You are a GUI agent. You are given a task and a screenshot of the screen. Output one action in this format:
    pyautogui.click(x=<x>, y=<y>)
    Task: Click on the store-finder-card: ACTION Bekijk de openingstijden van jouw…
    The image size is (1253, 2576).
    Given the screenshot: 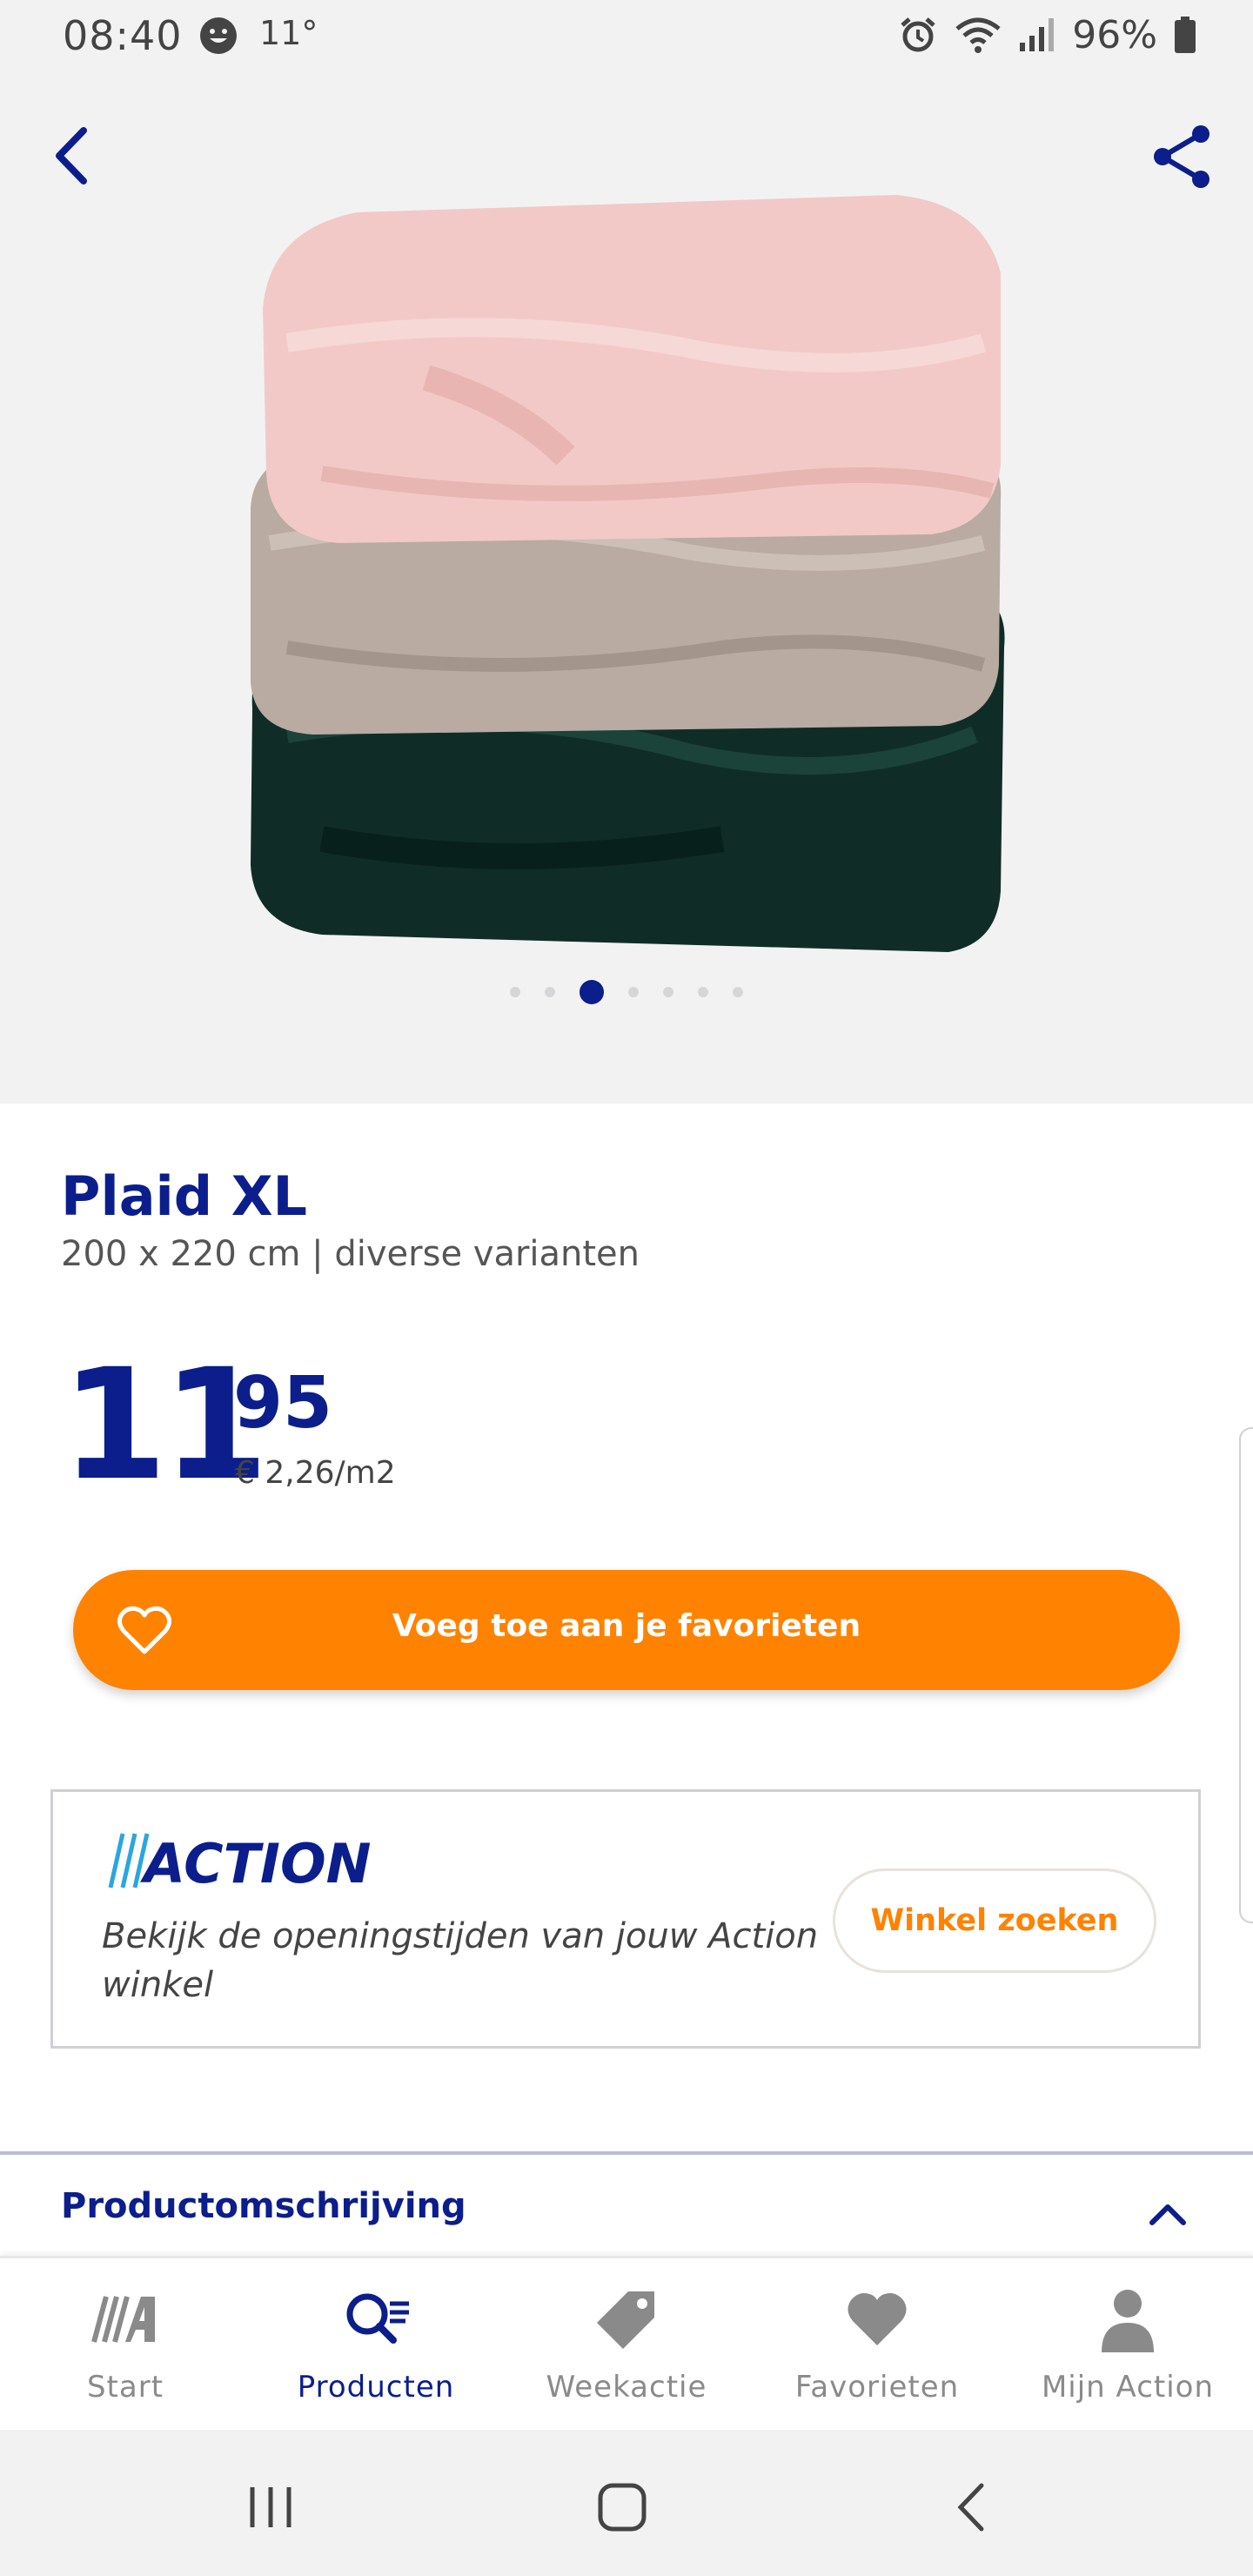 What is the action you would take?
    pyautogui.click(x=625, y=1919)
    